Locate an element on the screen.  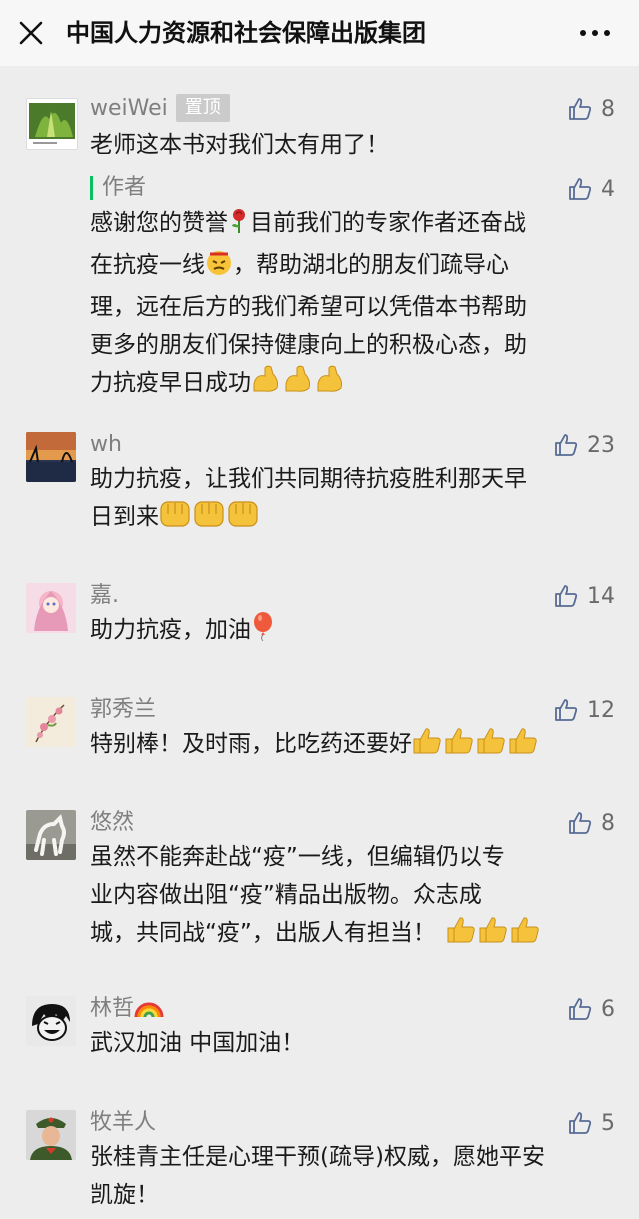
comment-text: 老师这本书对我们太有用了！ is located at coordinates (239, 145).